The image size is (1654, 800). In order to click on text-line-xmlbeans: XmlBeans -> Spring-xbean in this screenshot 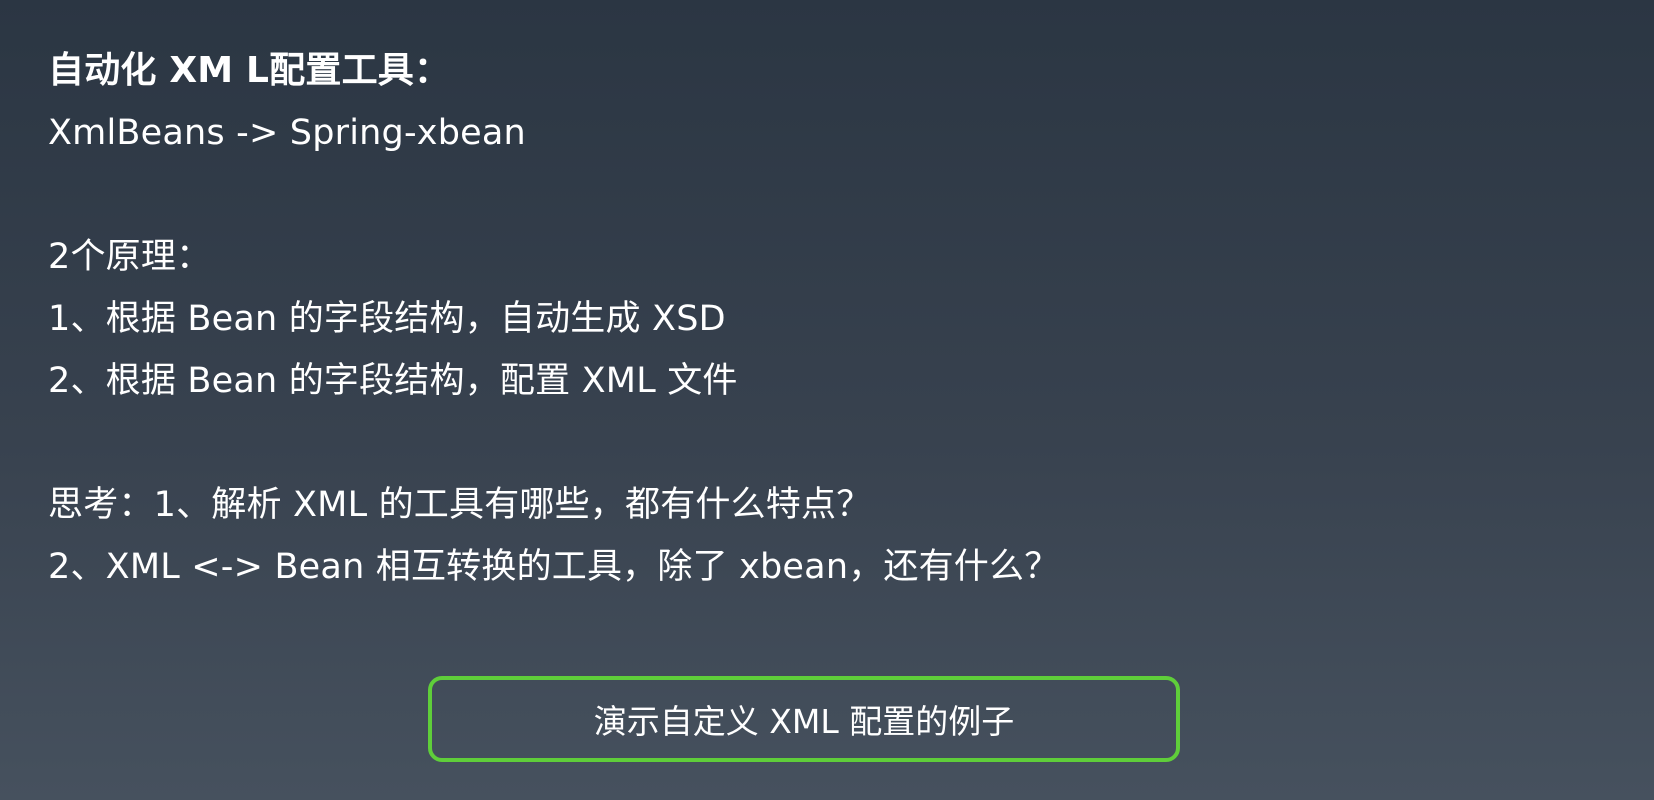, I will do `click(287, 133)`.